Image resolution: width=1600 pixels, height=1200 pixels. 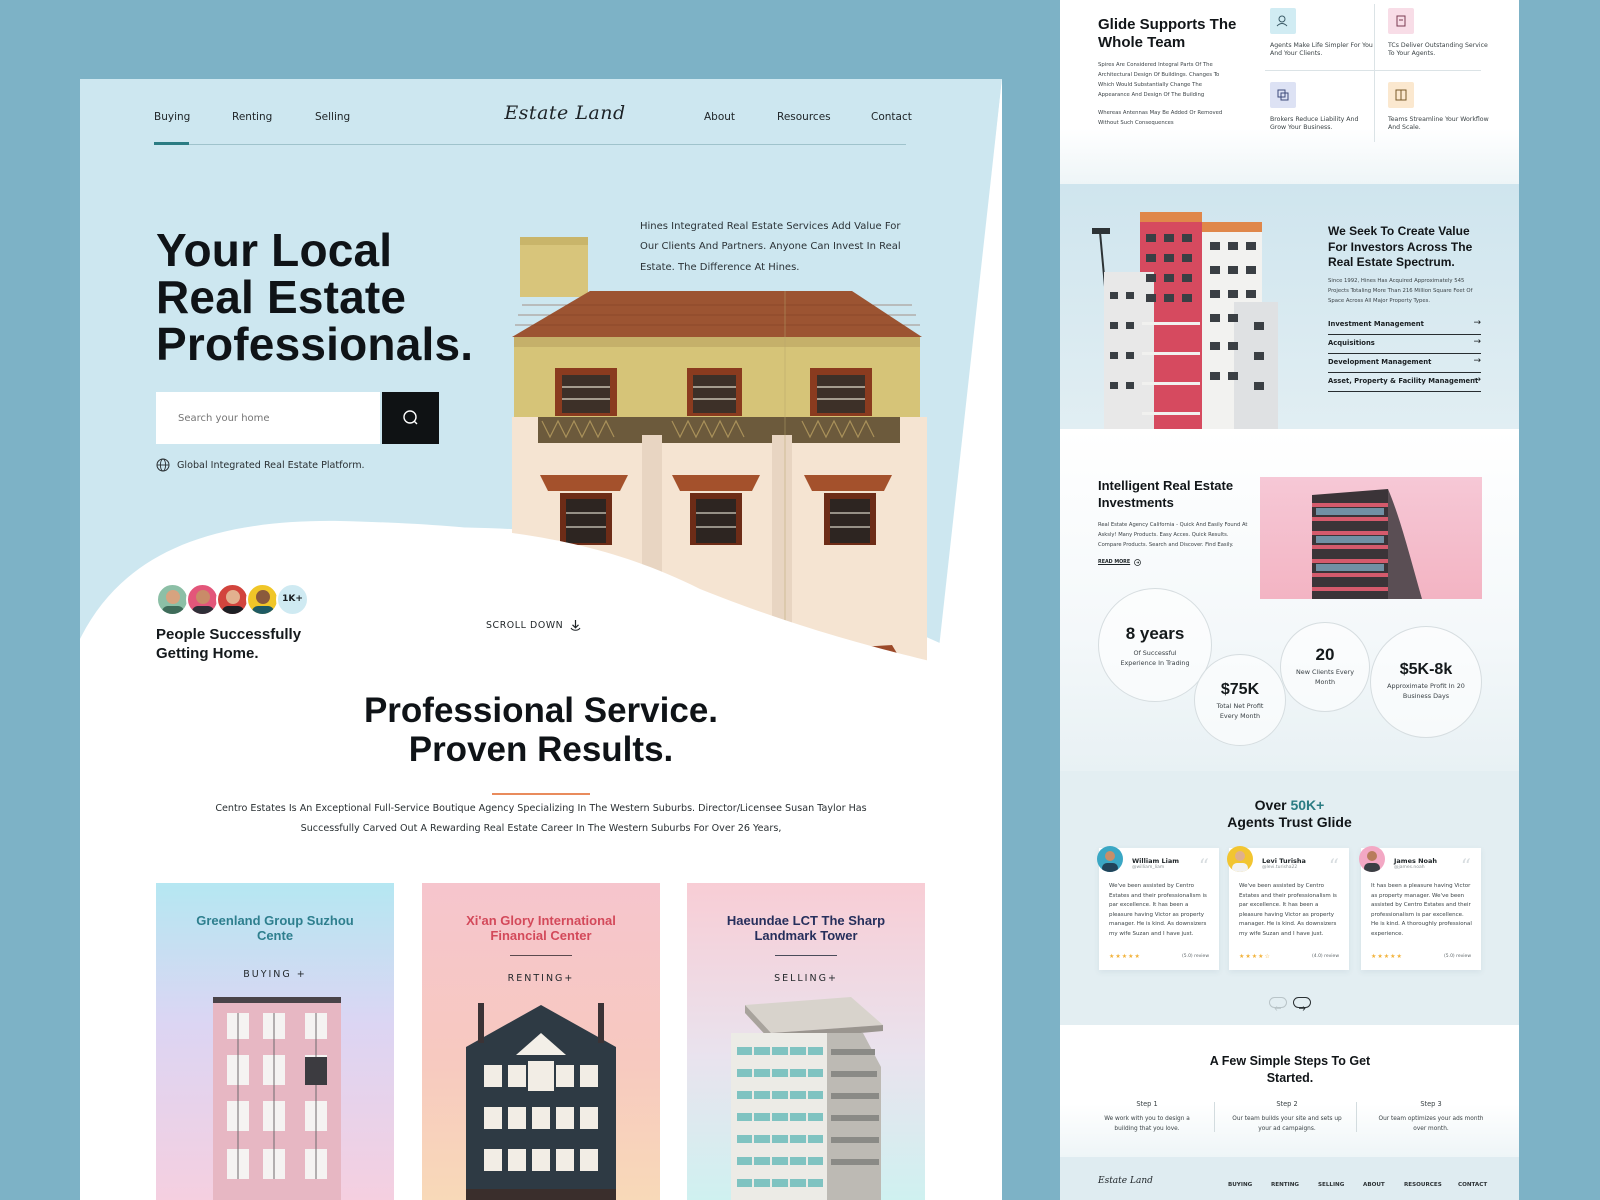 I want to click on arrow-right-icon, so click(x=1302, y=1008).